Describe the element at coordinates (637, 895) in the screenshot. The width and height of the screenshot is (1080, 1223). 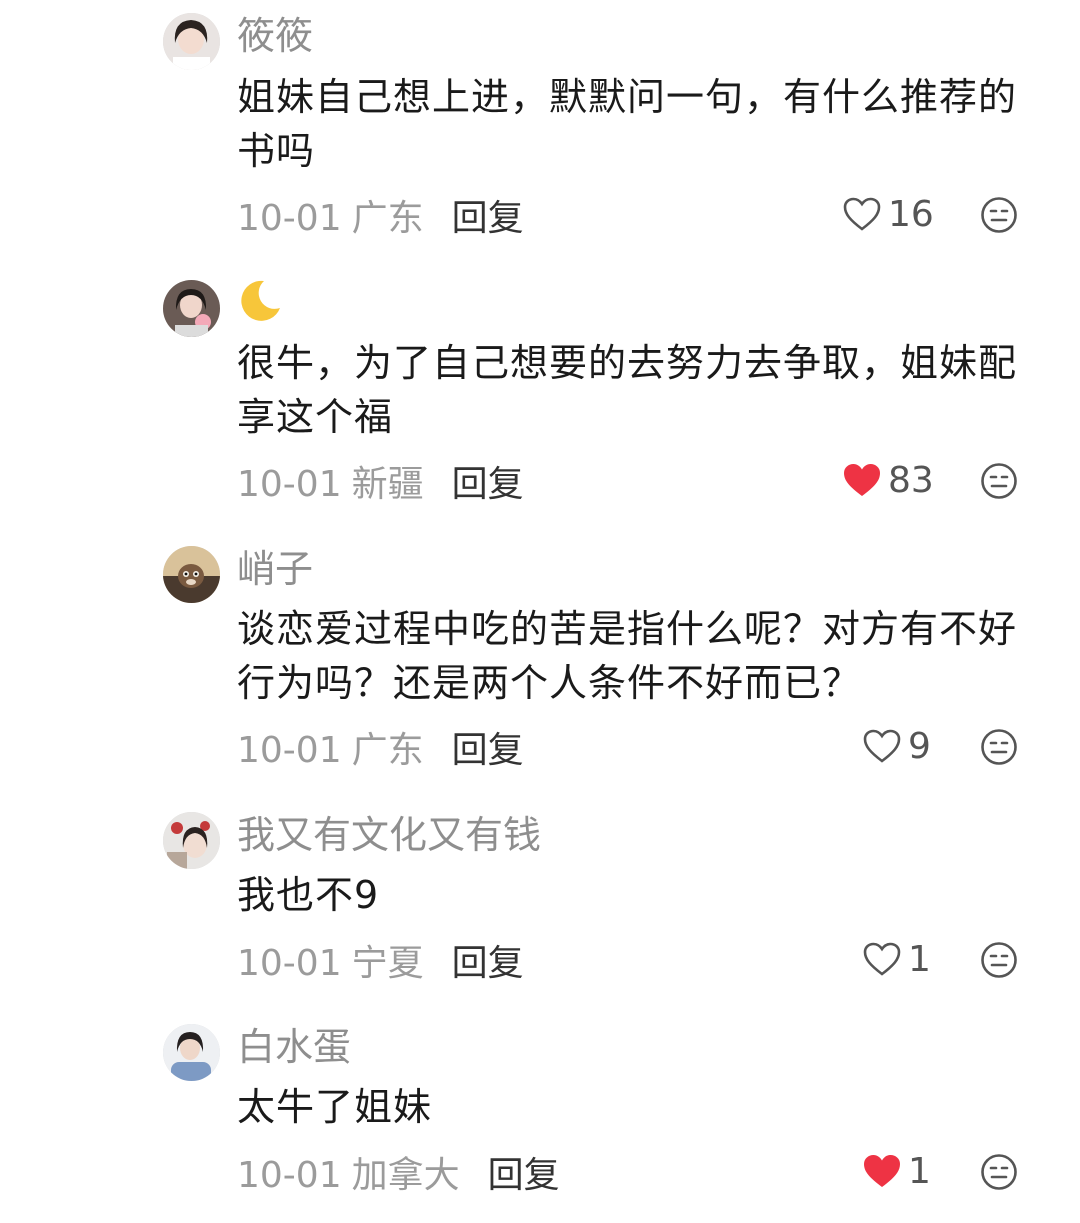
I see `comment-text: 我也不9` at that location.